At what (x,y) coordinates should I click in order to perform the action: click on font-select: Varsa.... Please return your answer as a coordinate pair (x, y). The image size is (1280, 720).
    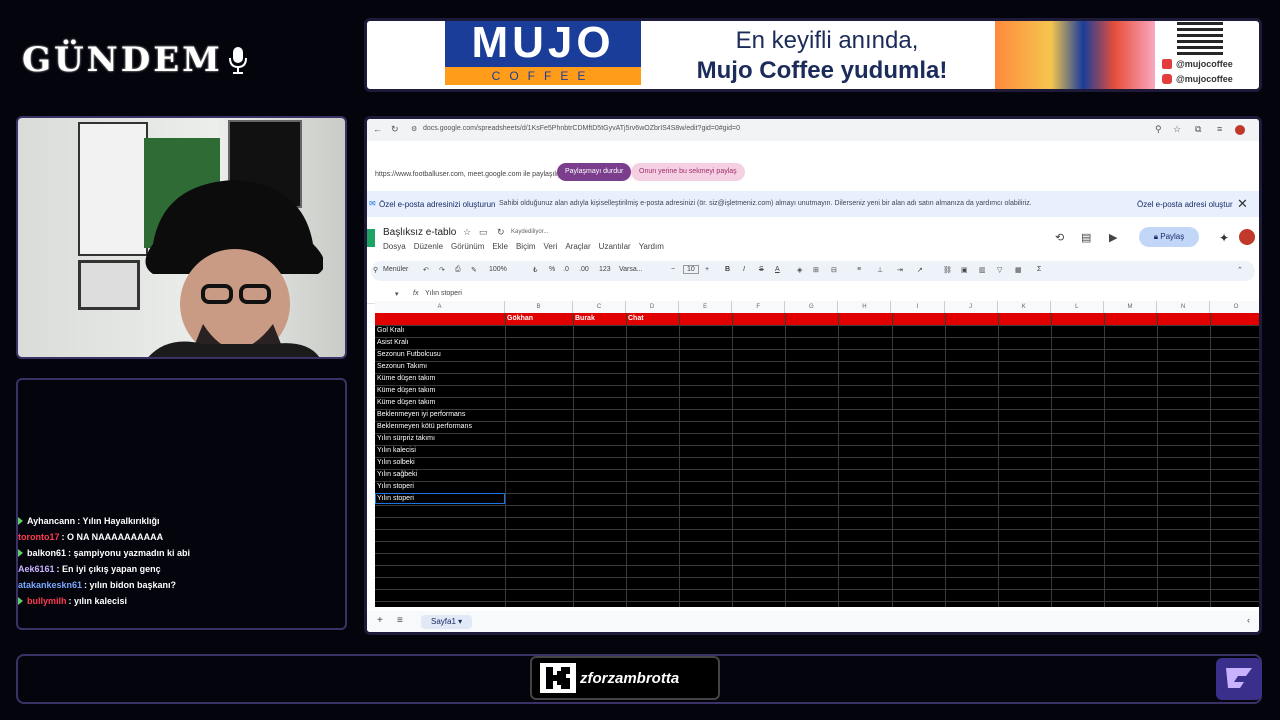
    Looking at the image, I should click on (631, 269).